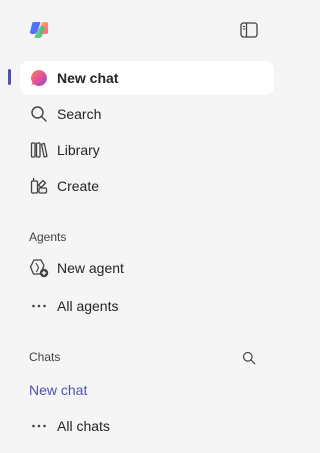  I want to click on sidebar-item-label: Create, so click(78, 186).